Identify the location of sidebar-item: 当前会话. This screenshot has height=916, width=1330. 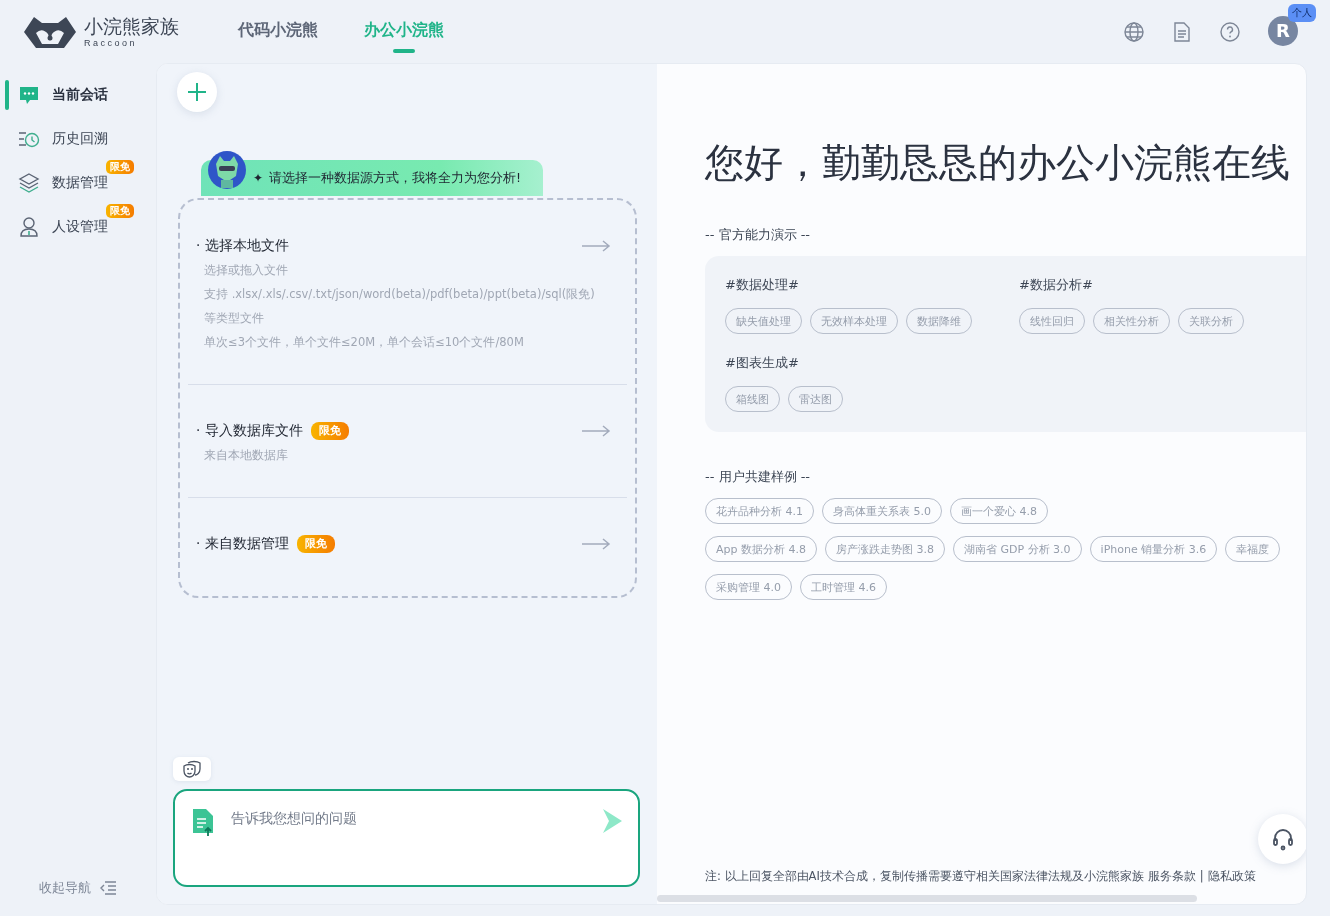
(78, 93).